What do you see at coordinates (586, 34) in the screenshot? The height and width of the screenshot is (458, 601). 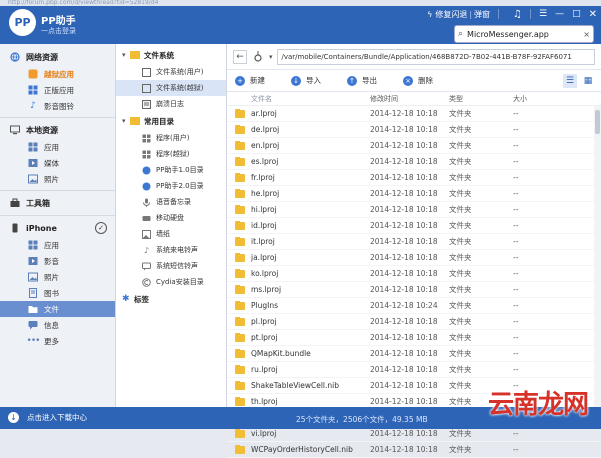 I see `clear-search-icon: ×` at bounding box center [586, 34].